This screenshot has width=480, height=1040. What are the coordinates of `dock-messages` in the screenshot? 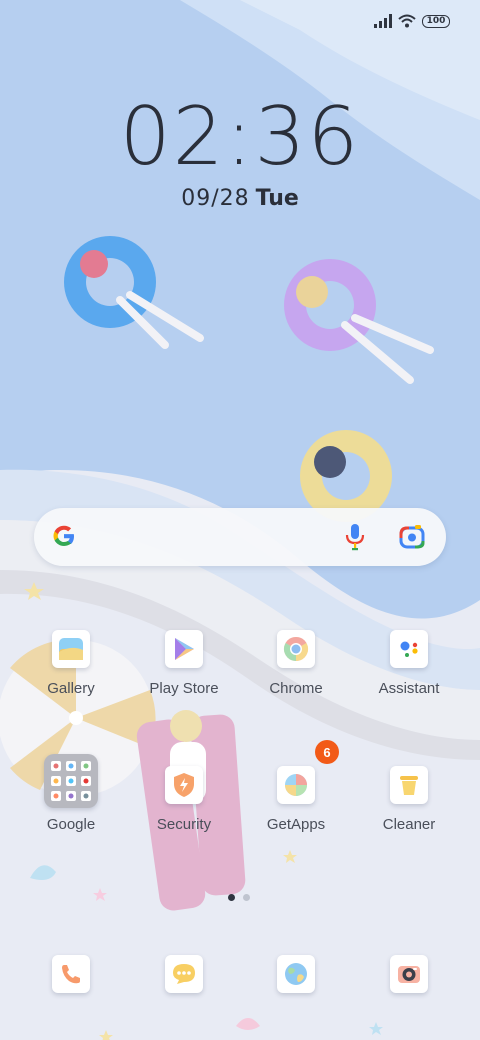 It's located at (184, 974).